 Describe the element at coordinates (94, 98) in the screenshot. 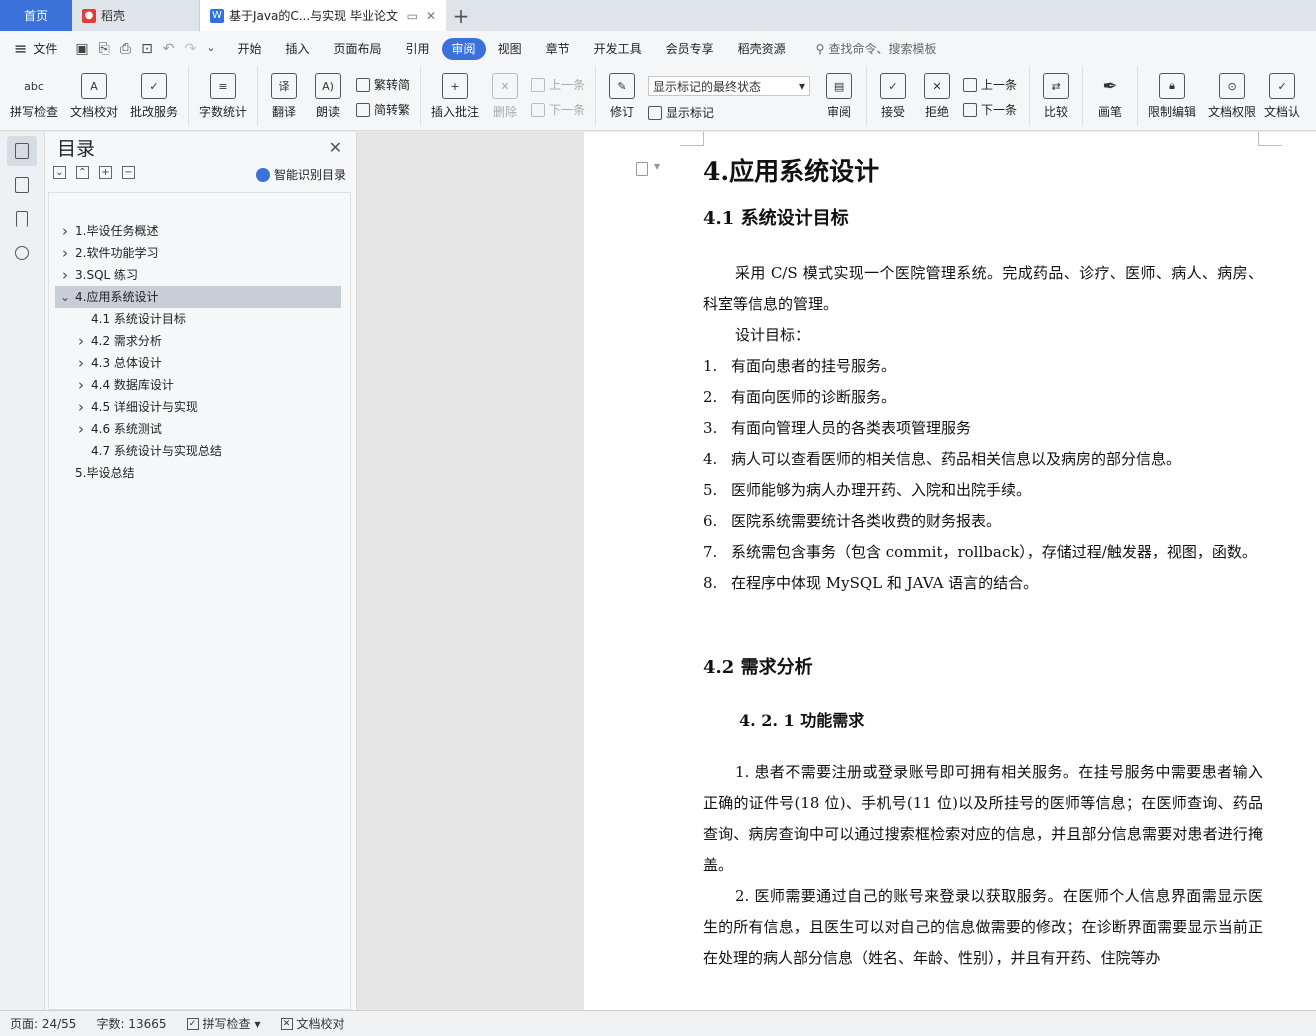

I see `proofread-button: A 文档校对` at that location.